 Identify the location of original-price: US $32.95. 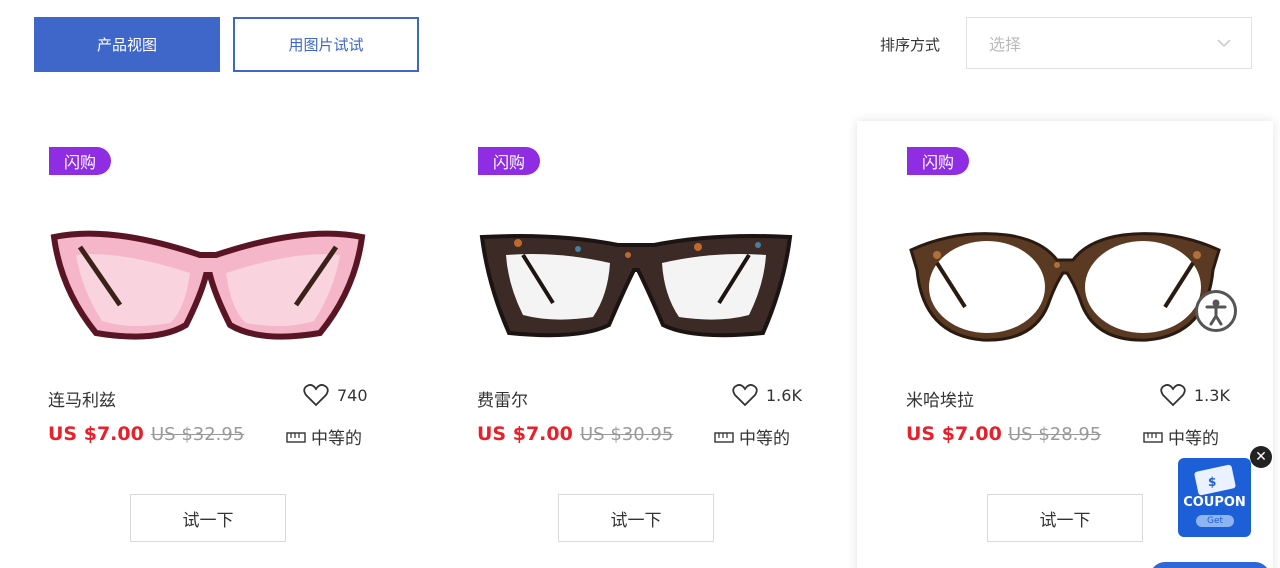
(198, 434).